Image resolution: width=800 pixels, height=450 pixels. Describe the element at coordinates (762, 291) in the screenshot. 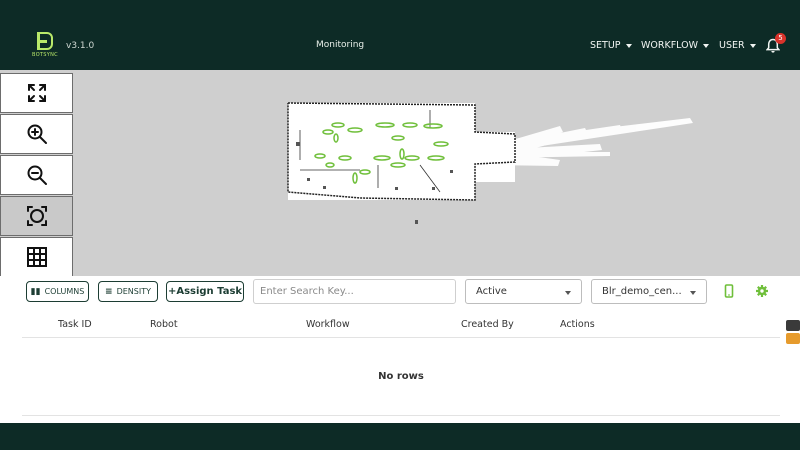

I see `settings-gear-icon` at that location.